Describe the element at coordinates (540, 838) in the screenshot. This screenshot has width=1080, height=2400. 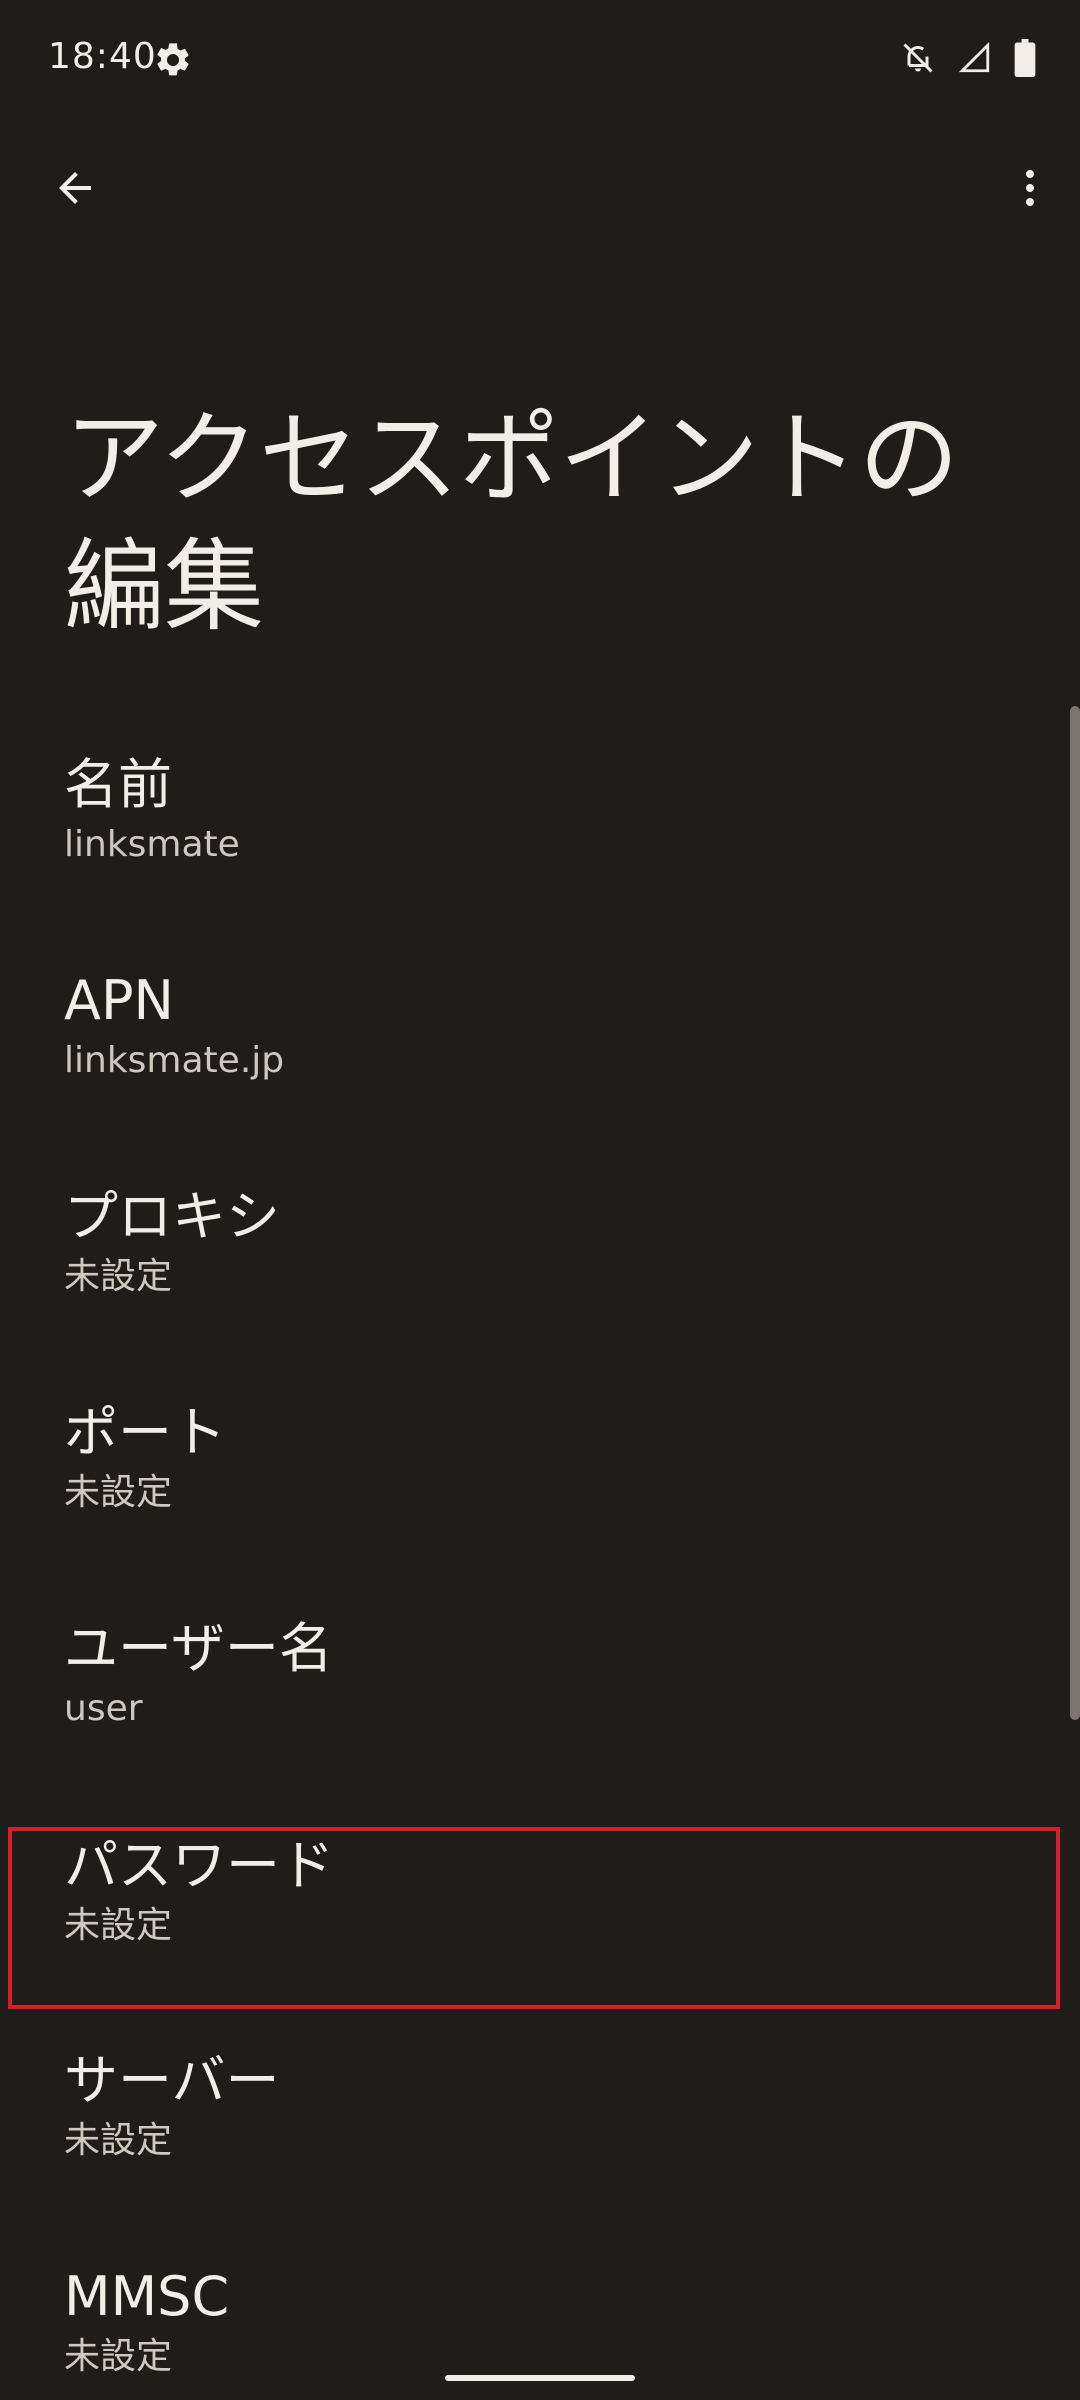
I see `pref-name: 名前 linksmate` at that location.